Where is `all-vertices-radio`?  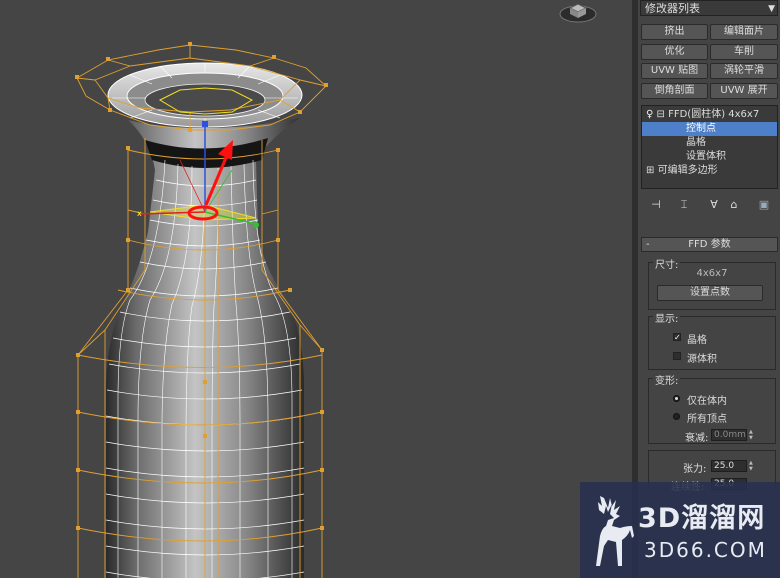
all-vertices-radio is located at coordinates (676, 416).